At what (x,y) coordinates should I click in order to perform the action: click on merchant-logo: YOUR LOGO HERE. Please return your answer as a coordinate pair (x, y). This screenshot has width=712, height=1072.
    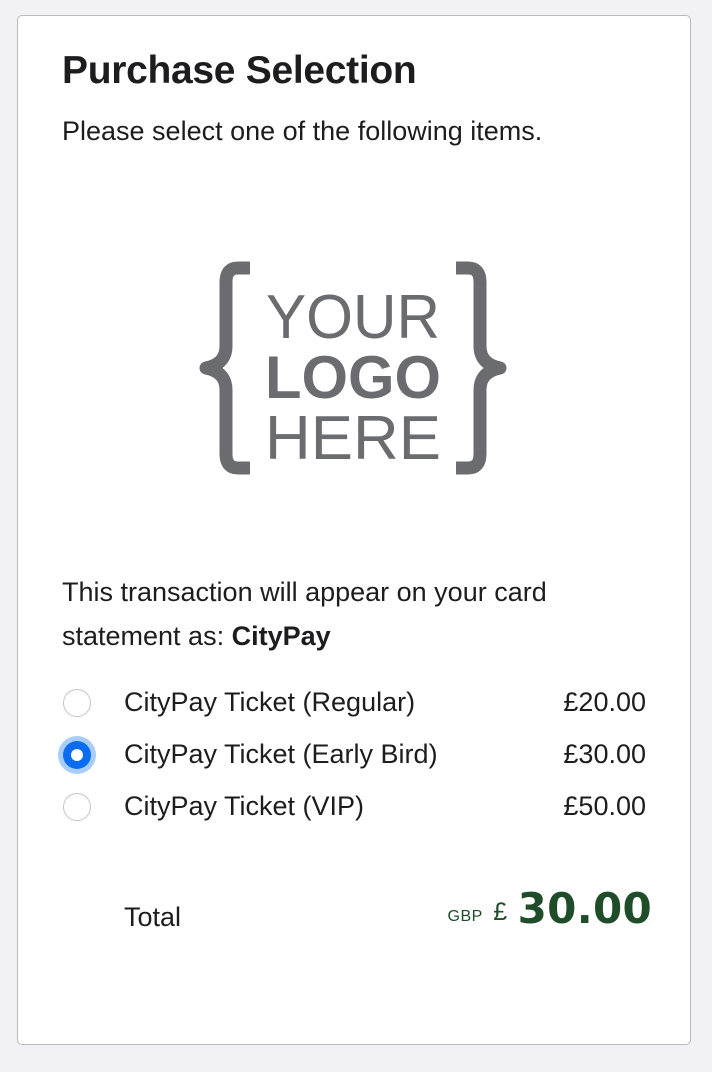
    Looking at the image, I should click on (353, 368).